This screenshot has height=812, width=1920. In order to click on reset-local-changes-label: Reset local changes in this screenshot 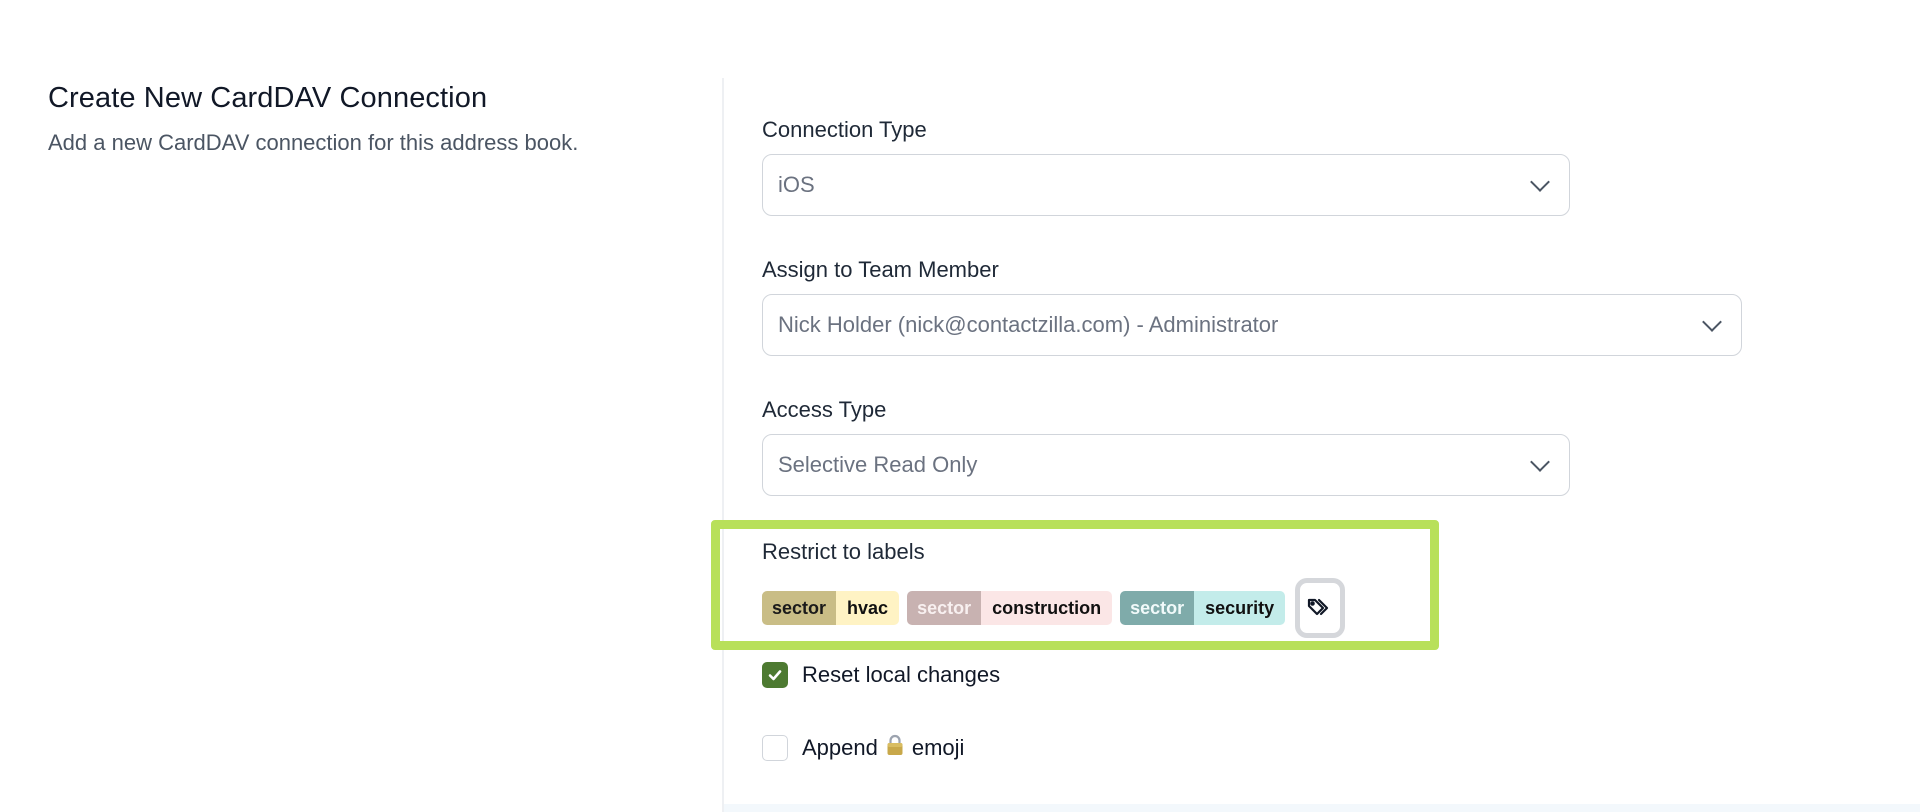, I will do `click(901, 674)`.